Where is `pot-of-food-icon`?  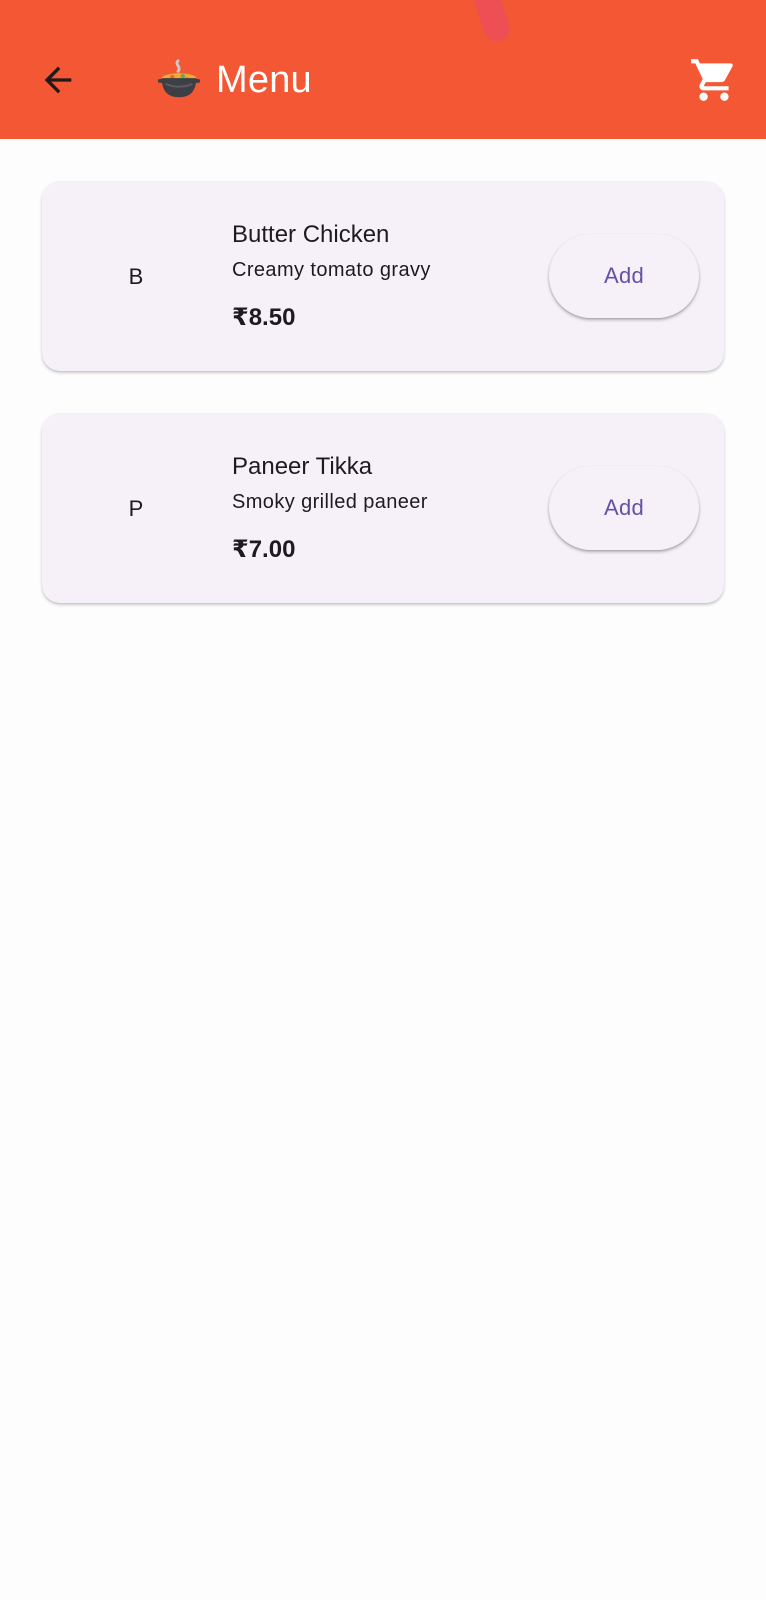
pot-of-food-icon is located at coordinates (179, 78).